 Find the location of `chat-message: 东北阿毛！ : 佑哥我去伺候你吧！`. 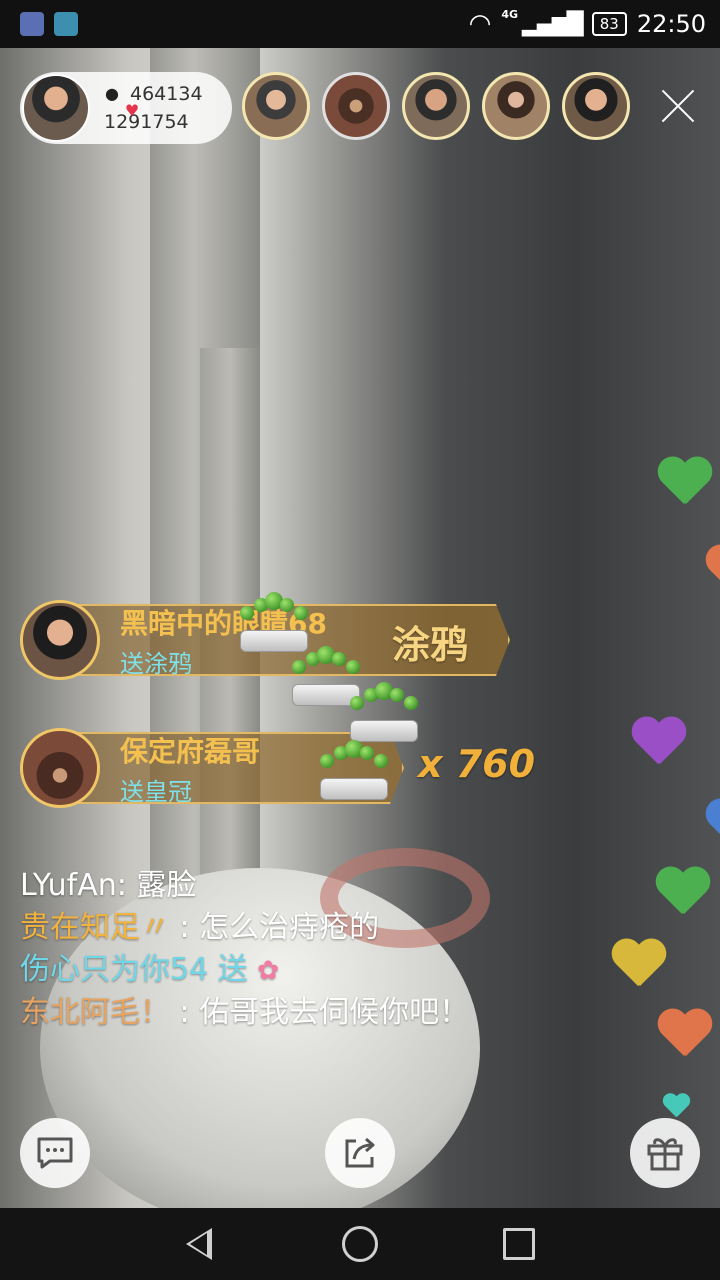

chat-message: 东北阿毛！ : 佑哥我去伺候你吧！ is located at coordinates (255, 1013).